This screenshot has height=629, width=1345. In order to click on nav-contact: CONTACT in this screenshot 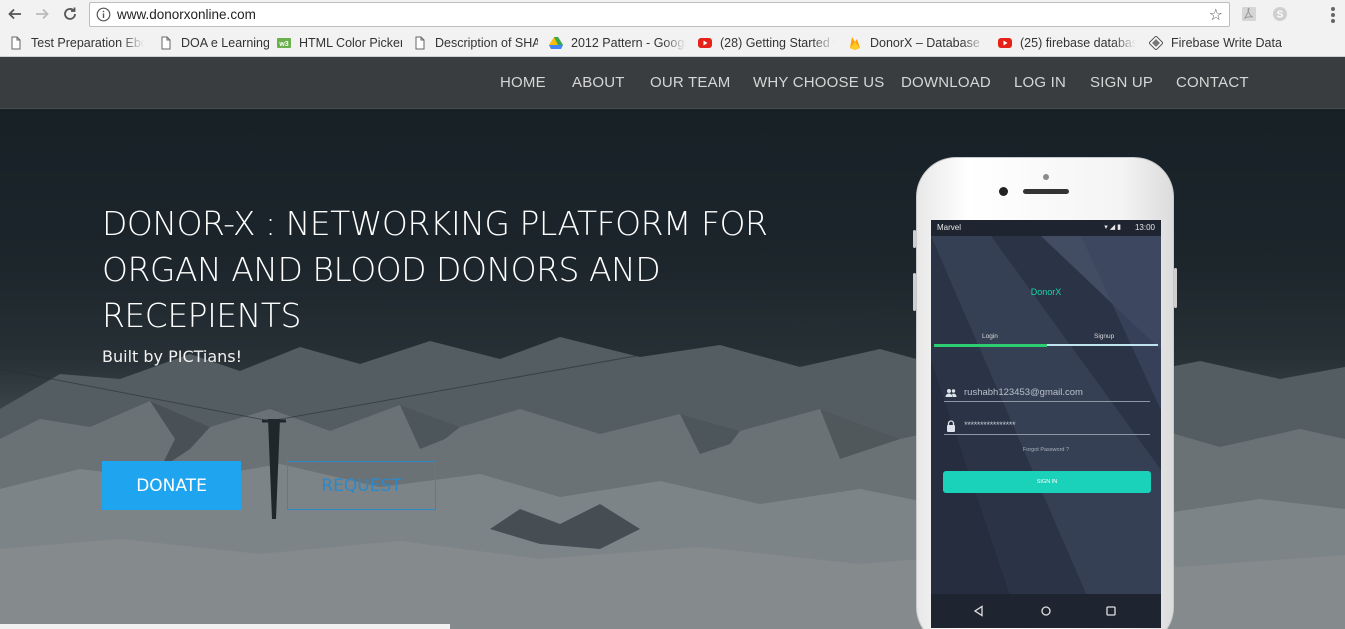, I will do `click(1212, 82)`.